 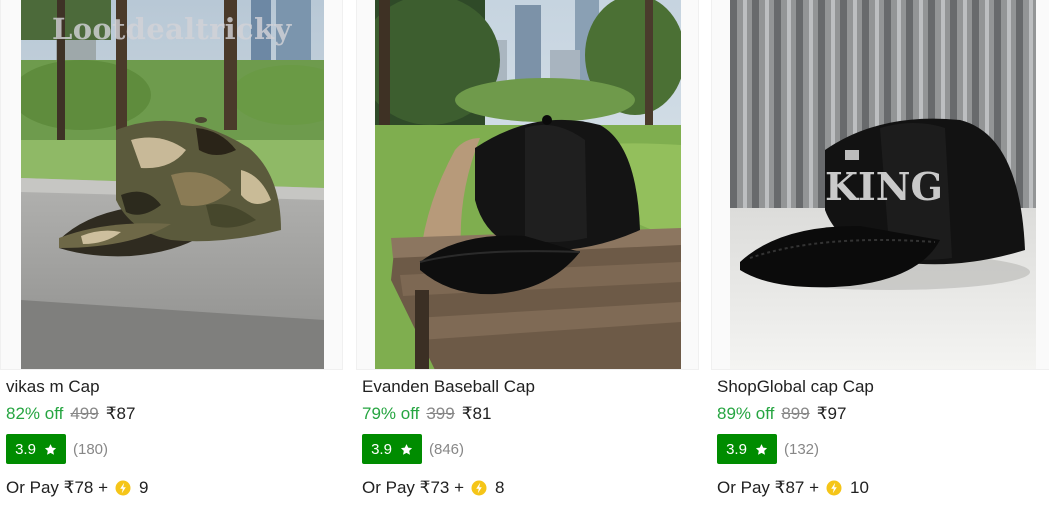 I want to click on coin-count: 8, so click(x=500, y=487).